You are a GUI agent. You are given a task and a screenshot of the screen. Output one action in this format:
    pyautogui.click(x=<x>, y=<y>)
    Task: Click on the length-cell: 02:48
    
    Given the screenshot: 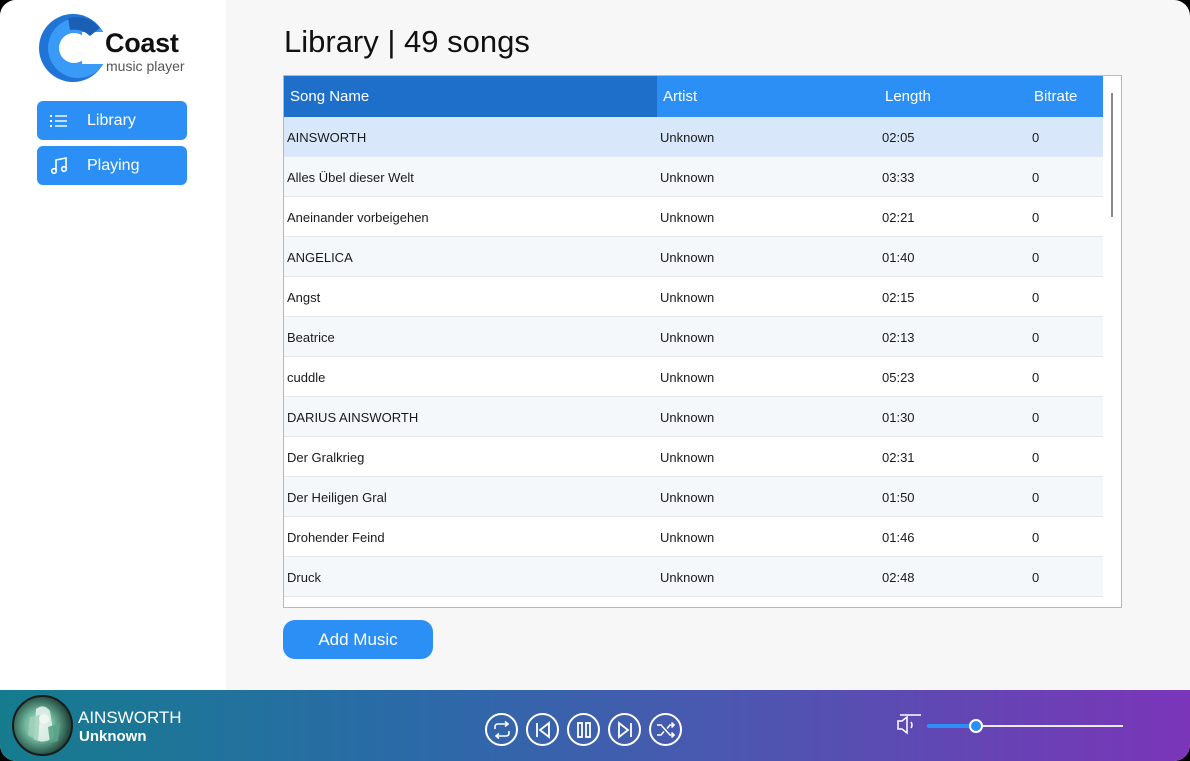 What is the action you would take?
    pyautogui.click(x=898, y=577)
    